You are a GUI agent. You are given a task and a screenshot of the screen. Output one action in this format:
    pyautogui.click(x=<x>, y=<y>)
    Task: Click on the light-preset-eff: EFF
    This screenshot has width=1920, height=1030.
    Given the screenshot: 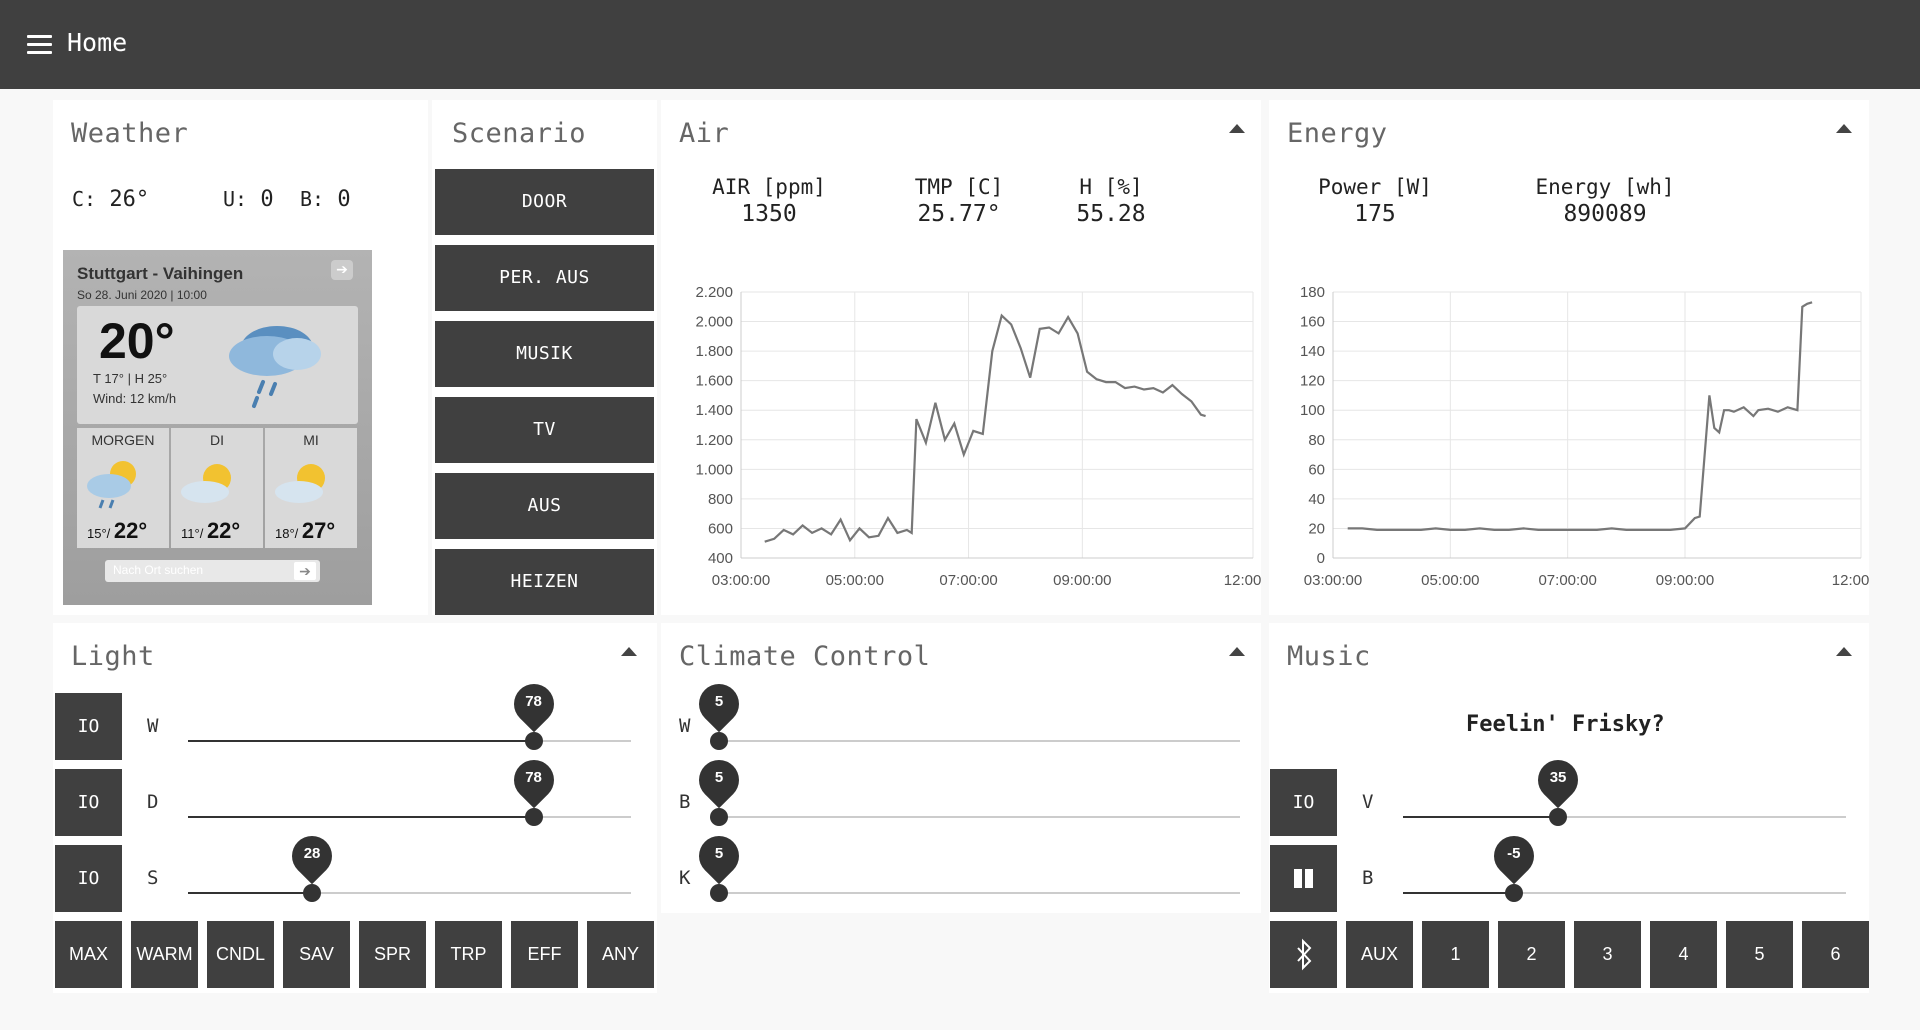 What is the action you would take?
    pyautogui.click(x=544, y=954)
    